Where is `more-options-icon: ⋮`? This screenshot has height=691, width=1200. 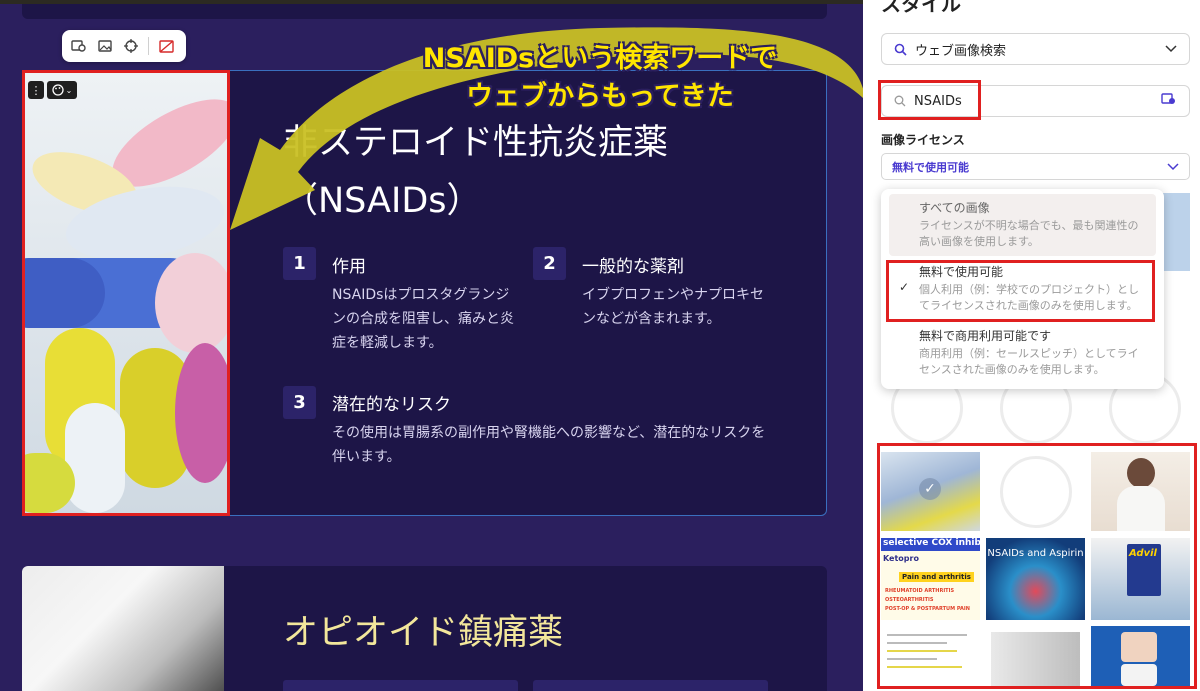
more-options-icon: ⋮ is located at coordinates (36, 90).